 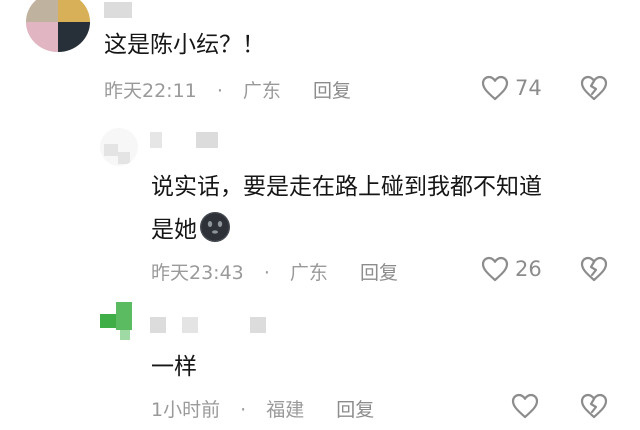 I want to click on comment-time: 1小时前, so click(x=186, y=410).